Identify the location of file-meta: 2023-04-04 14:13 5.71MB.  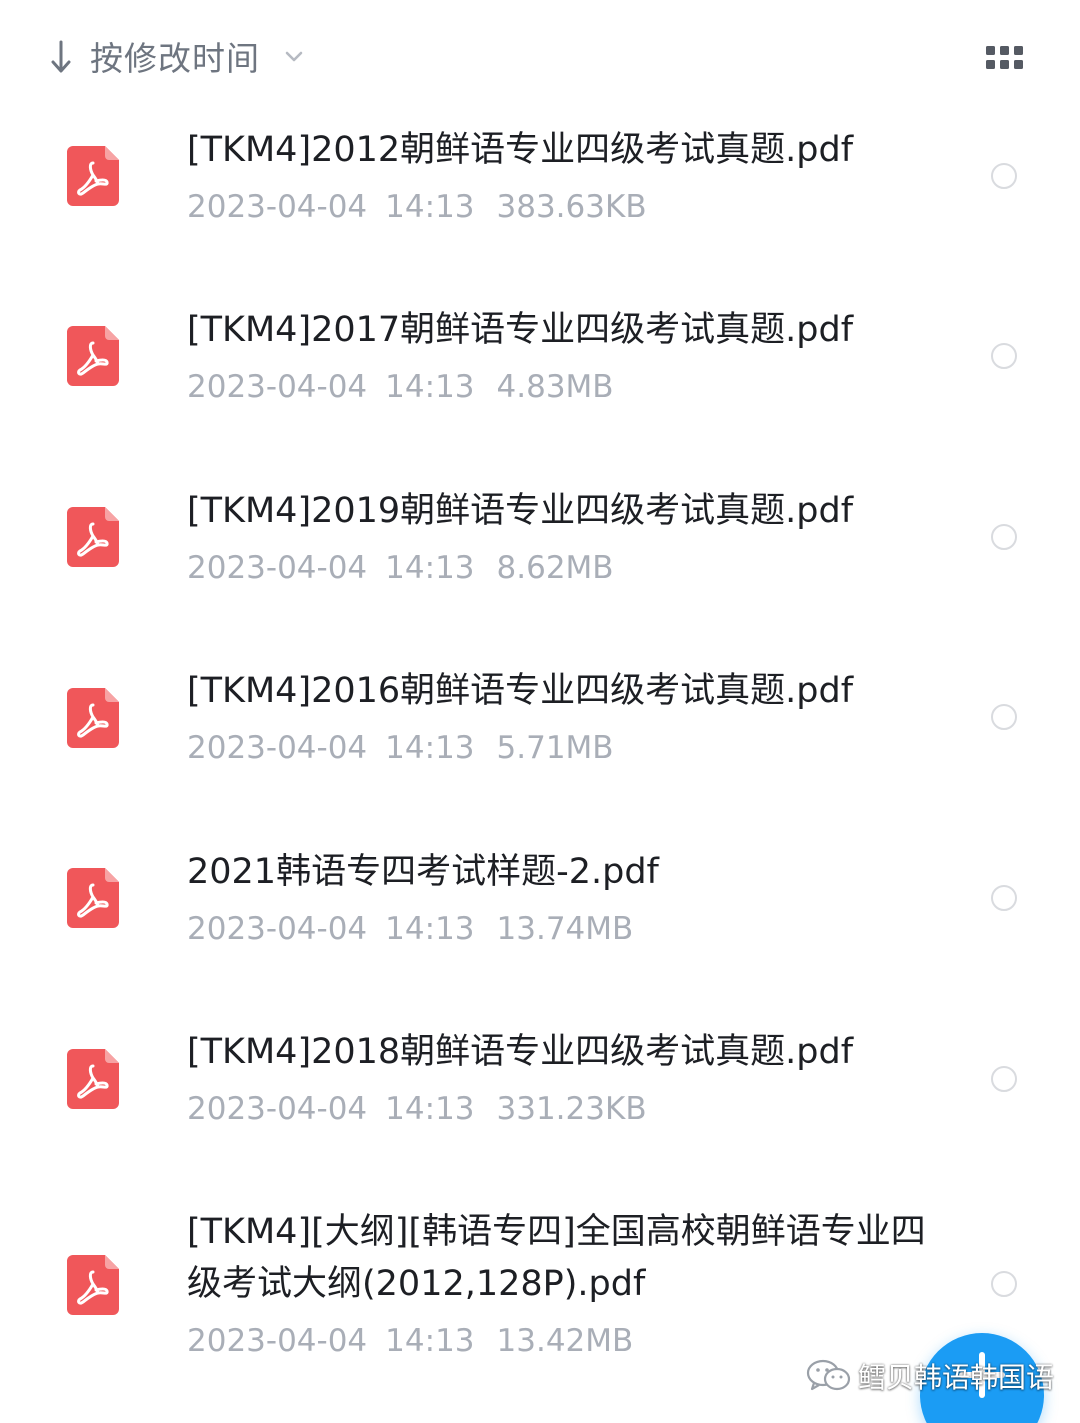
(400, 748).